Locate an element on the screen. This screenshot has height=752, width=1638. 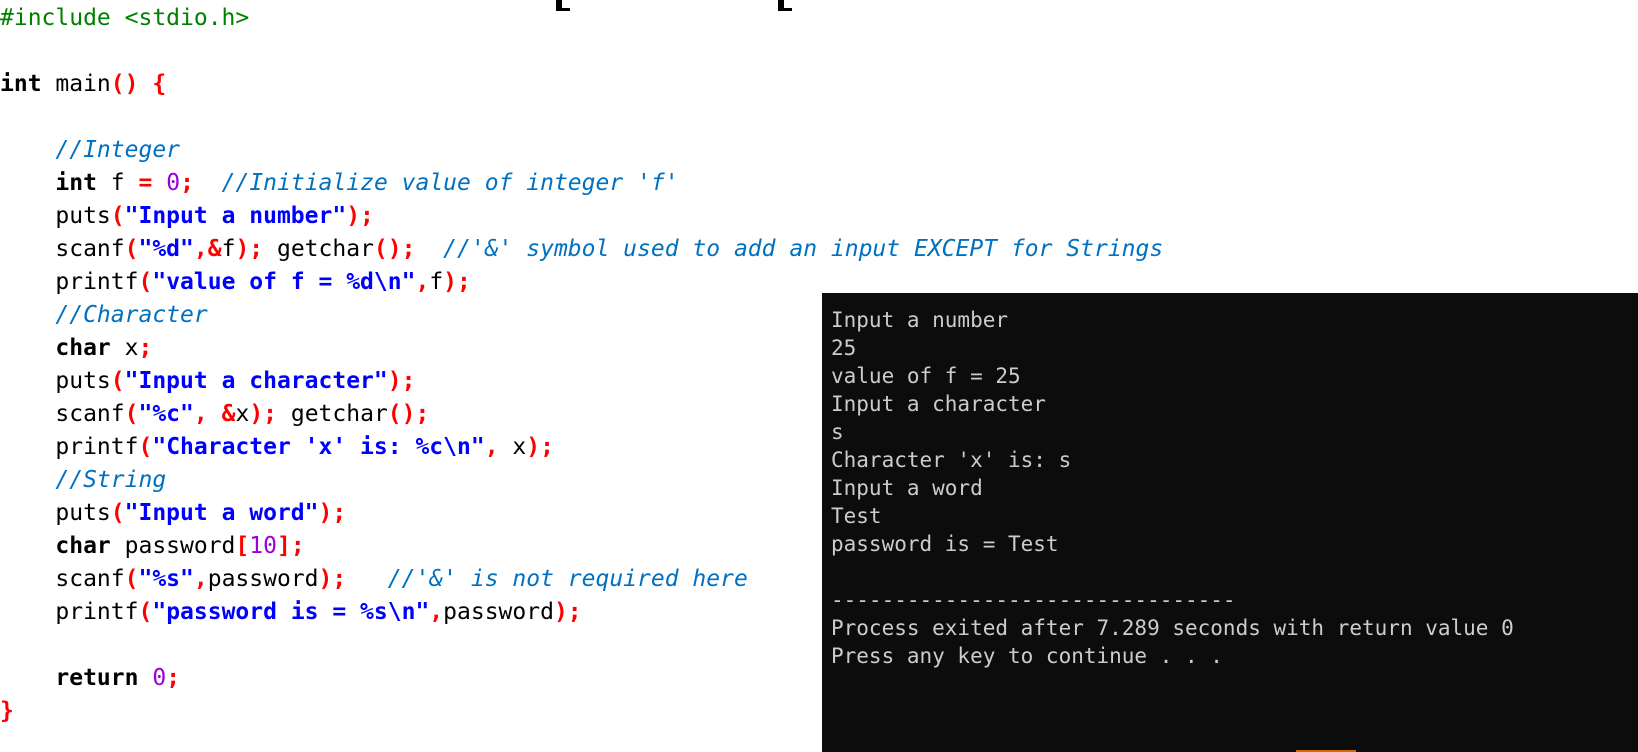
code-line: printf("password is = %s\n",password); is located at coordinates (291, 612).